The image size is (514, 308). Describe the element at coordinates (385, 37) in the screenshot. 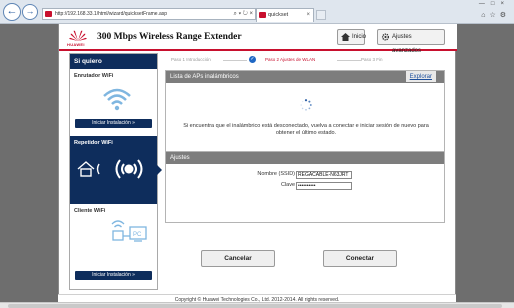

I see `gear-icon` at that location.